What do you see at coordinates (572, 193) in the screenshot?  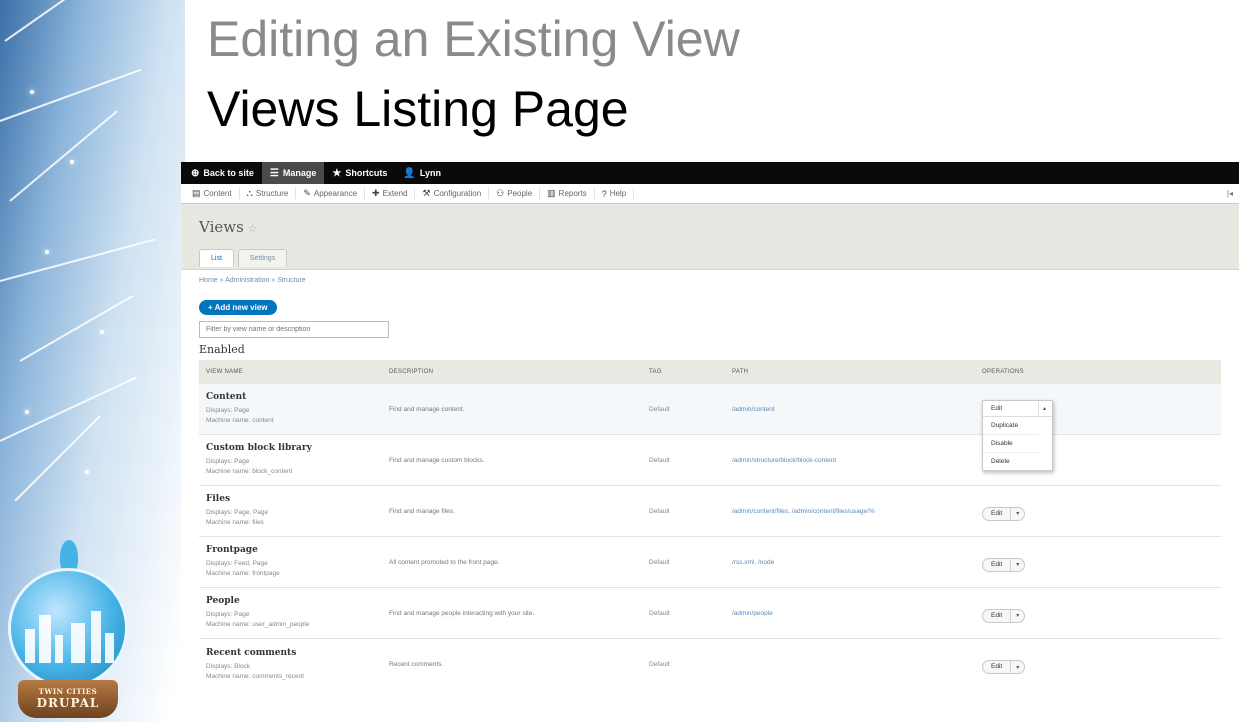 I see `menu-label: Reports` at bounding box center [572, 193].